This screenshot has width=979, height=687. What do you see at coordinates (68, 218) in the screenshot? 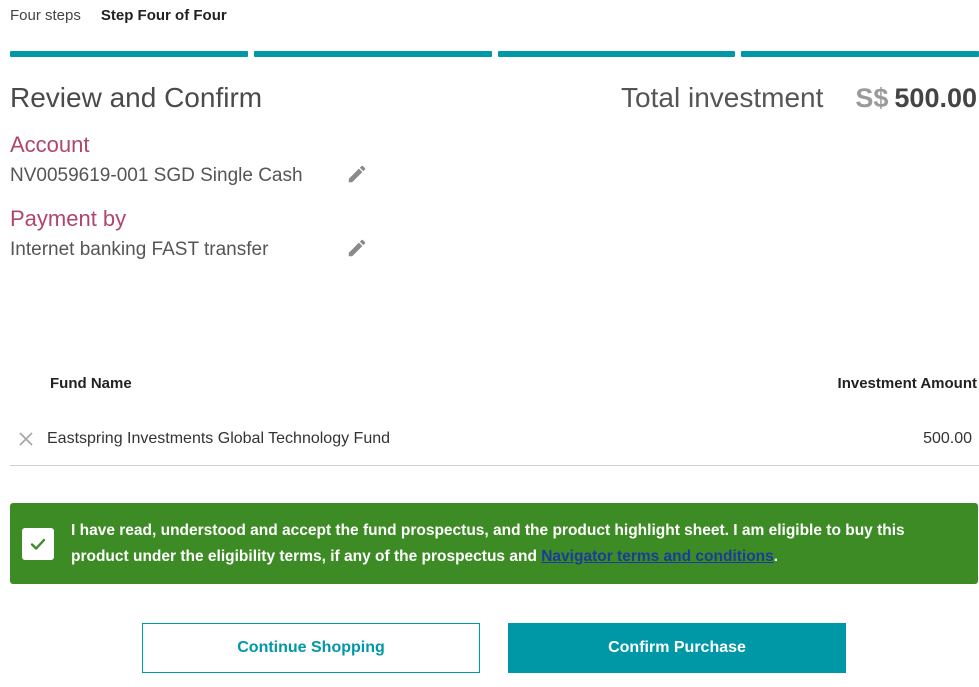
I see `payment-label: Payment by` at bounding box center [68, 218].